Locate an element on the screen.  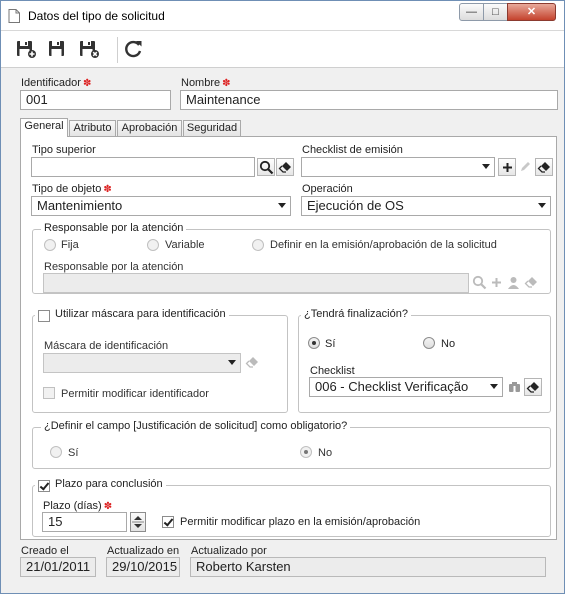
radio-fija is located at coordinates (50, 245).